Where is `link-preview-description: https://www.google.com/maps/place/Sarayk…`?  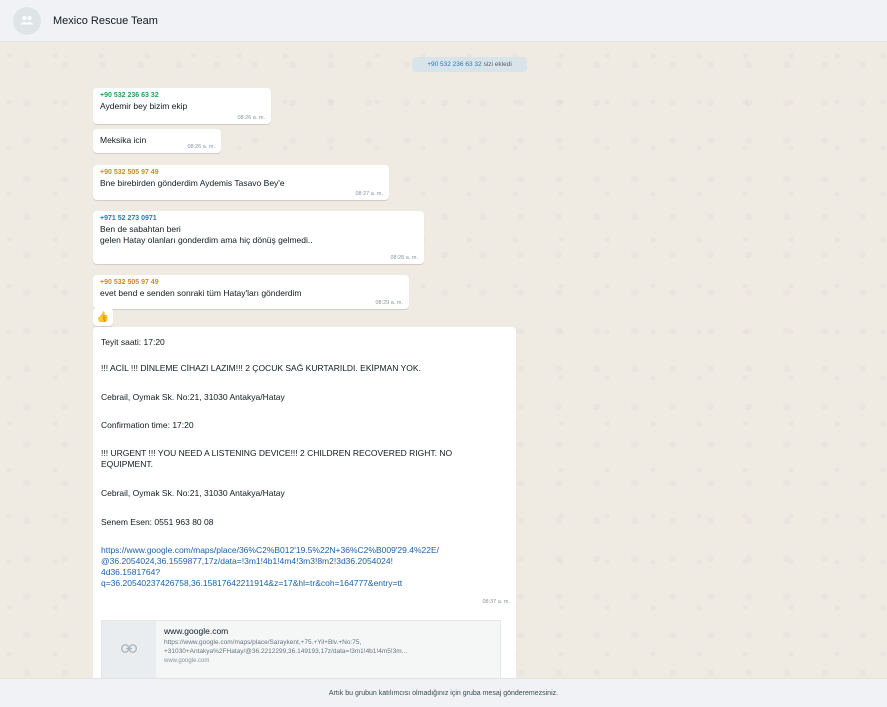
link-preview-description: https://www.google.com/maps/place/Sarayk… is located at coordinates (329, 647).